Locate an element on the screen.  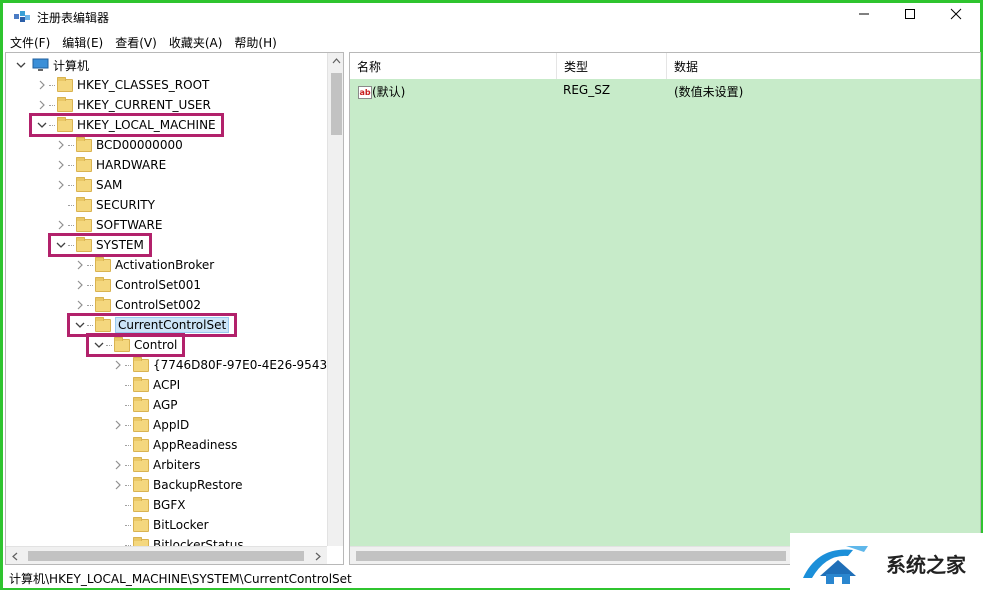
tree-item: Arbiters is located at coordinates (162, 465).